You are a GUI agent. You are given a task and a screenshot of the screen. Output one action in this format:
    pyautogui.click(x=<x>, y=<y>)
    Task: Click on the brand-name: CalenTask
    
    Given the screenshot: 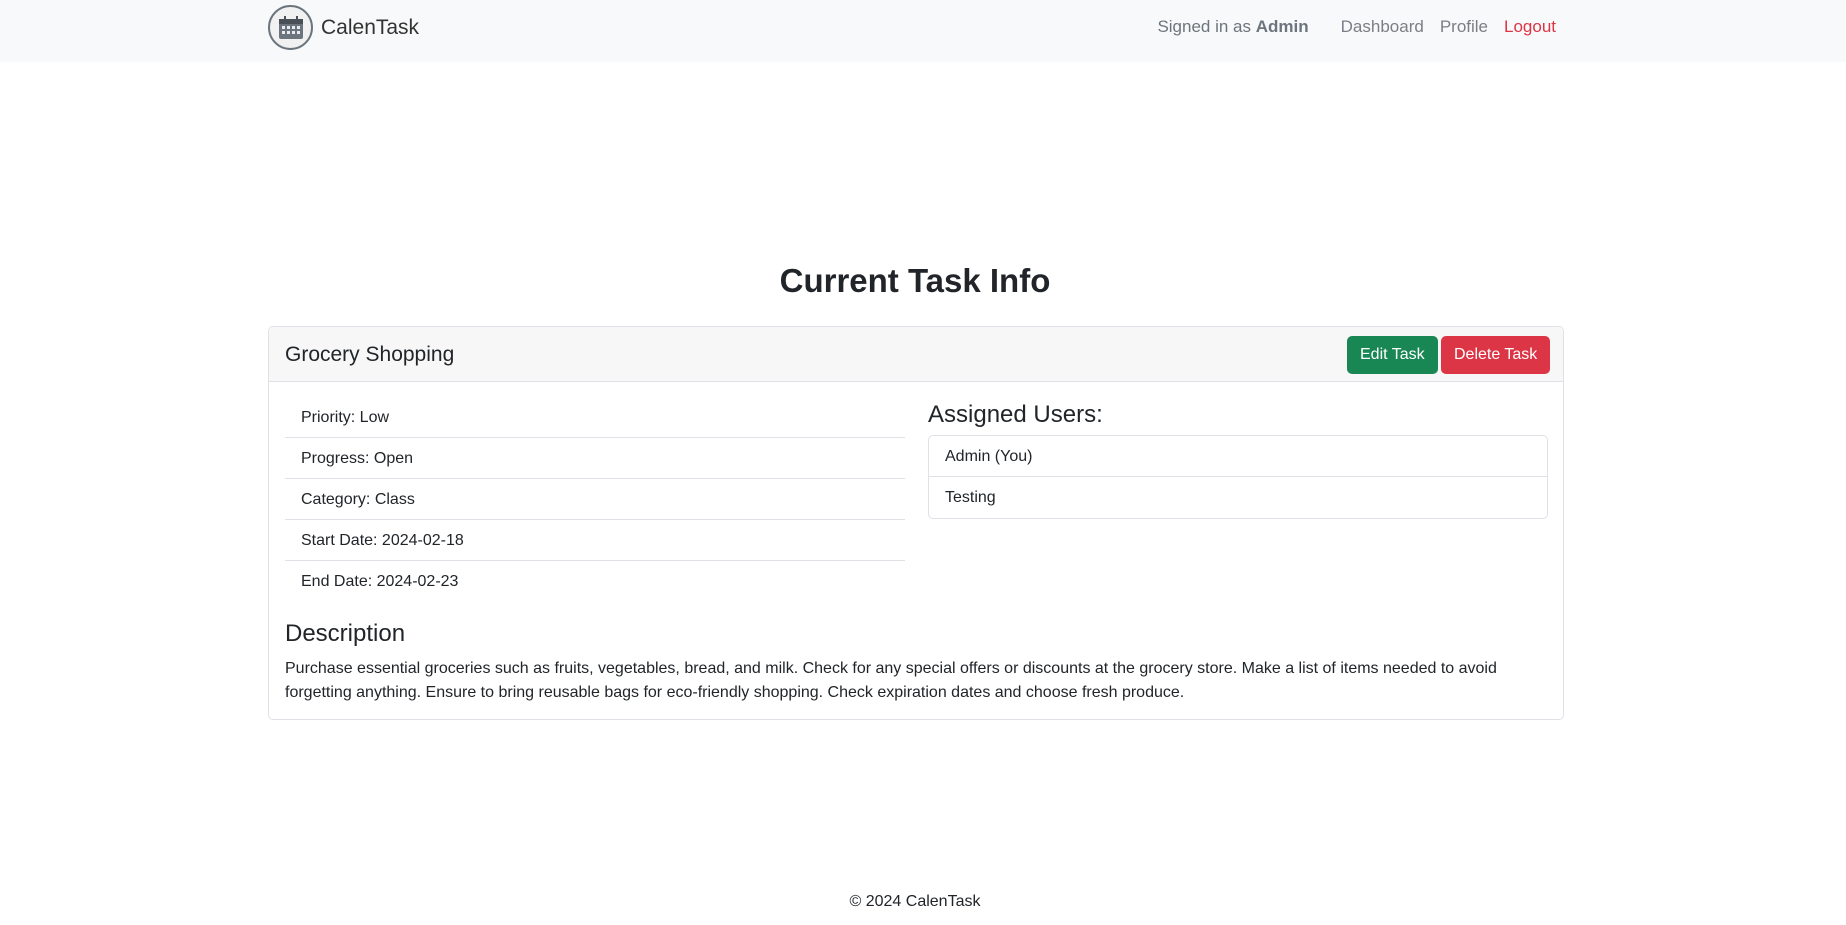 What is the action you would take?
    pyautogui.click(x=370, y=27)
    